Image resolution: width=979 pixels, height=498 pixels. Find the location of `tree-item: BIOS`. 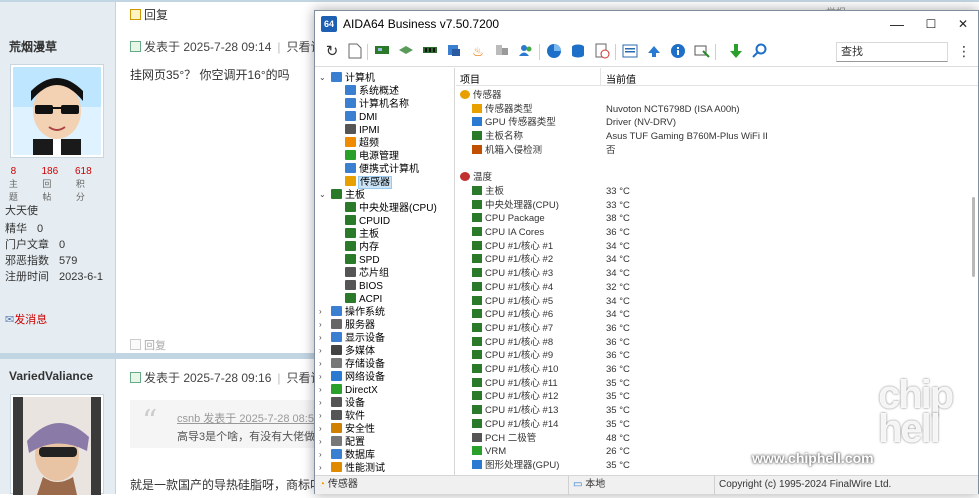

tree-item: BIOS is located at coordinates (364, 286).